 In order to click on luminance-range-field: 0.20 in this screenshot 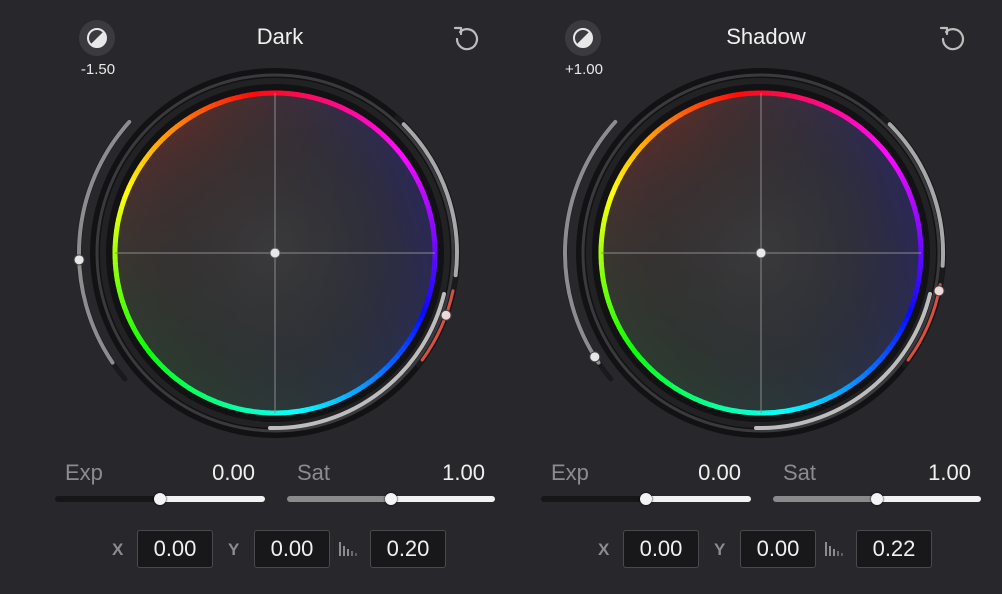, I will do `click(408, 549)`.